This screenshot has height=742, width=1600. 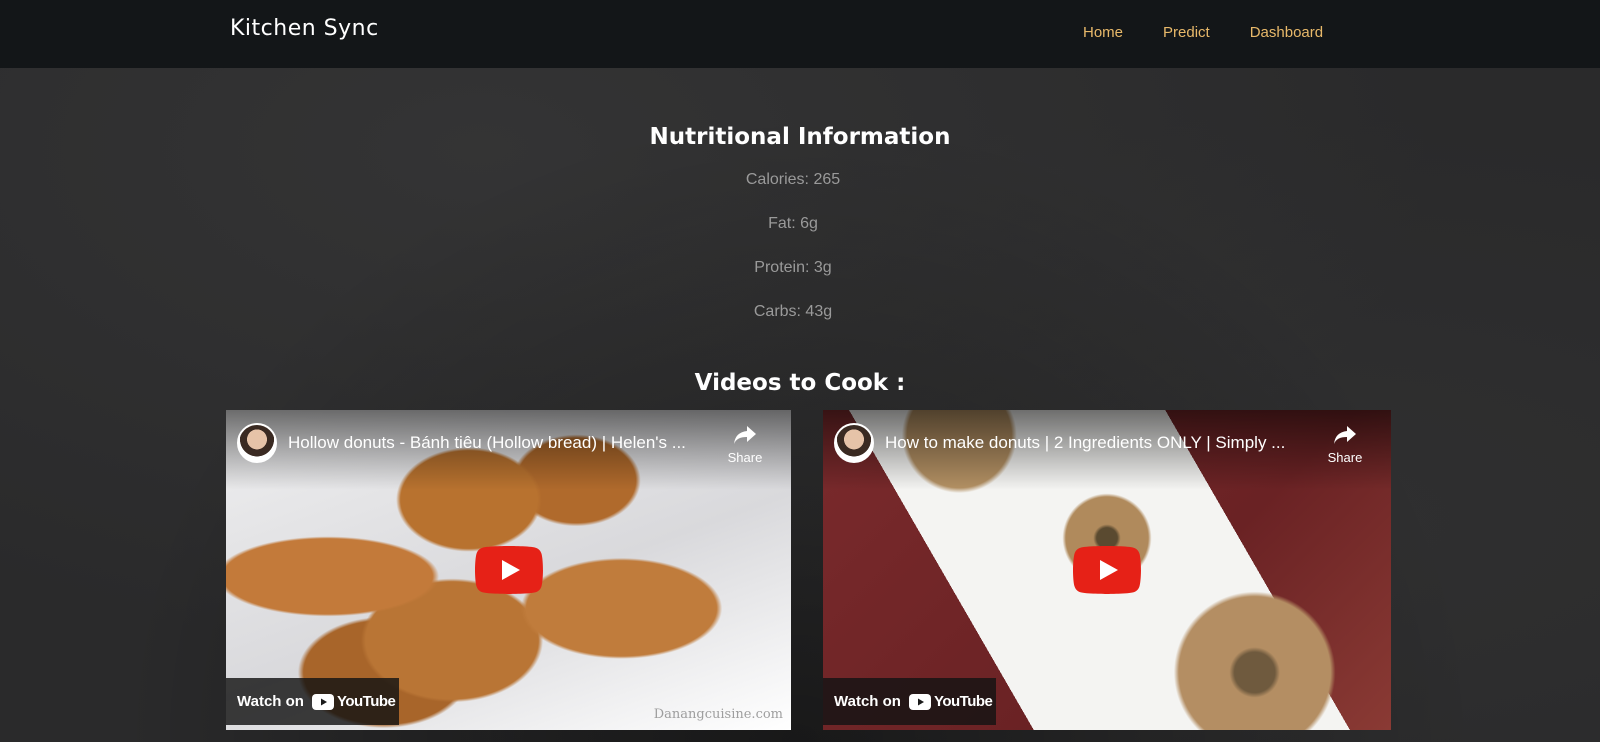 I want to click on nutrition-carbs: Carbs: 43g, so click(x=793, y=311).